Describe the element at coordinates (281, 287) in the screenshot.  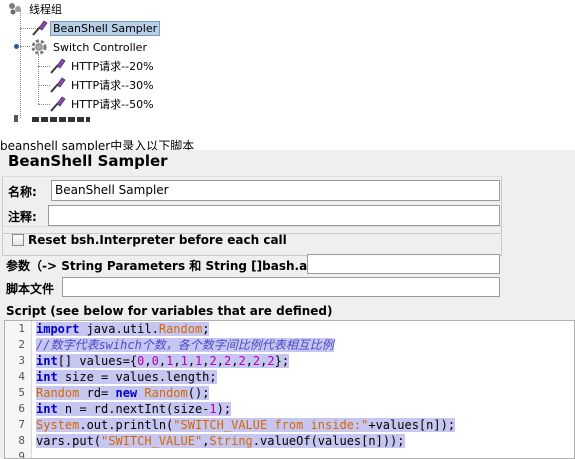
I see `script-file-field` at that location.